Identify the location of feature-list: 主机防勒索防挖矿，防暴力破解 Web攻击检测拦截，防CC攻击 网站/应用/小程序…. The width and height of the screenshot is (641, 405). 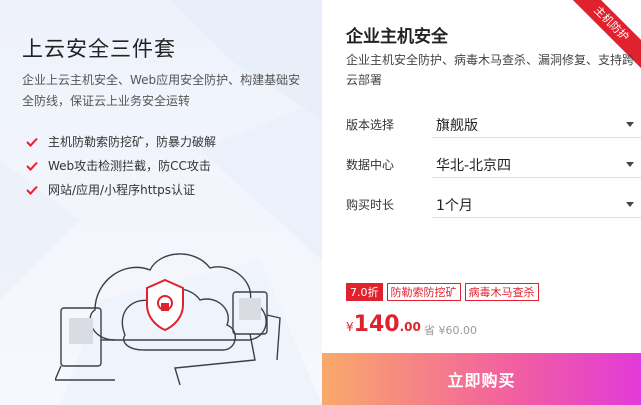
(121, 166).